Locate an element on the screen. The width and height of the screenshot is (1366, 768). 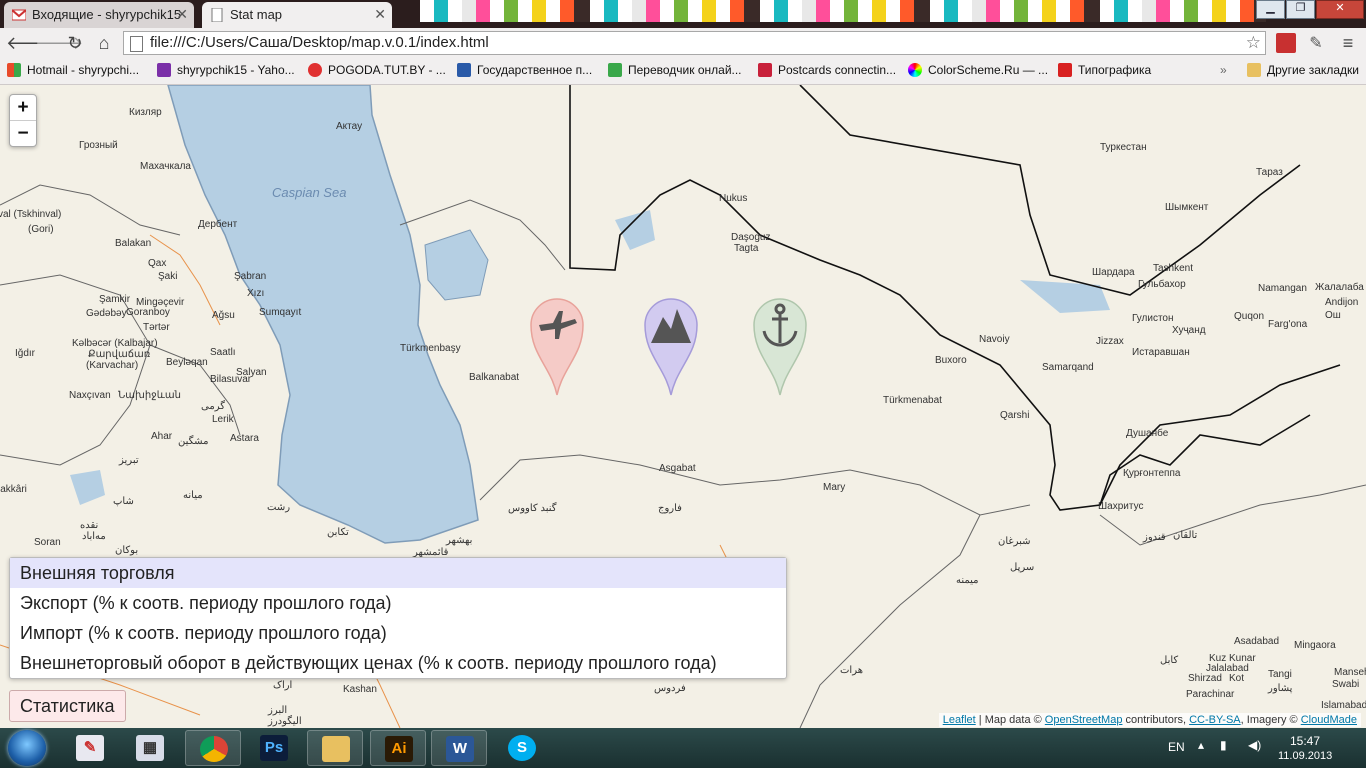
taskbar-calculator: ▦ is located at coordinates (150, 748).